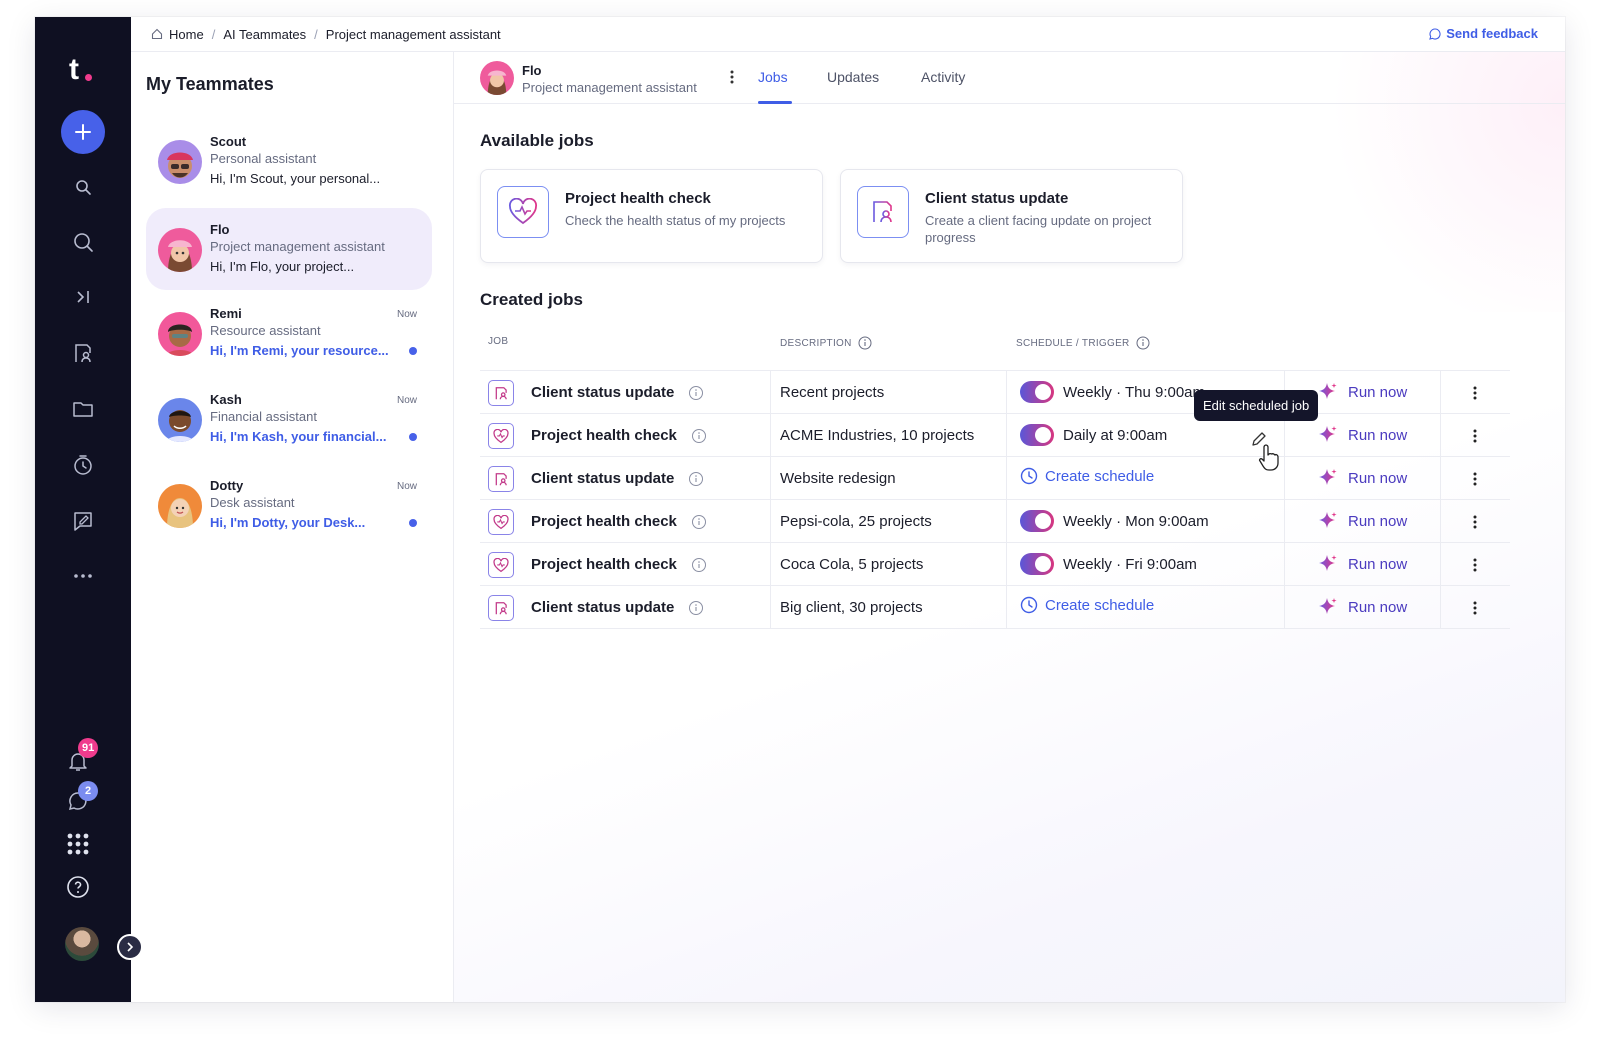 Image resolution: width=1600 pixels, height=1054 pixels. I want to click on breadcrumb-ai-teammates: AI Teammates, so click(264, 34).